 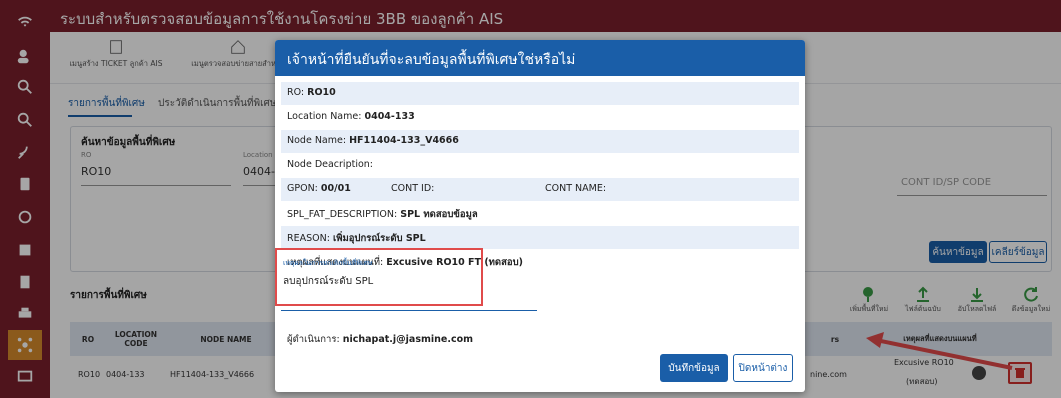 I want to click on save-button: บันทึกข้อมูล, so click(x=694, y=368).